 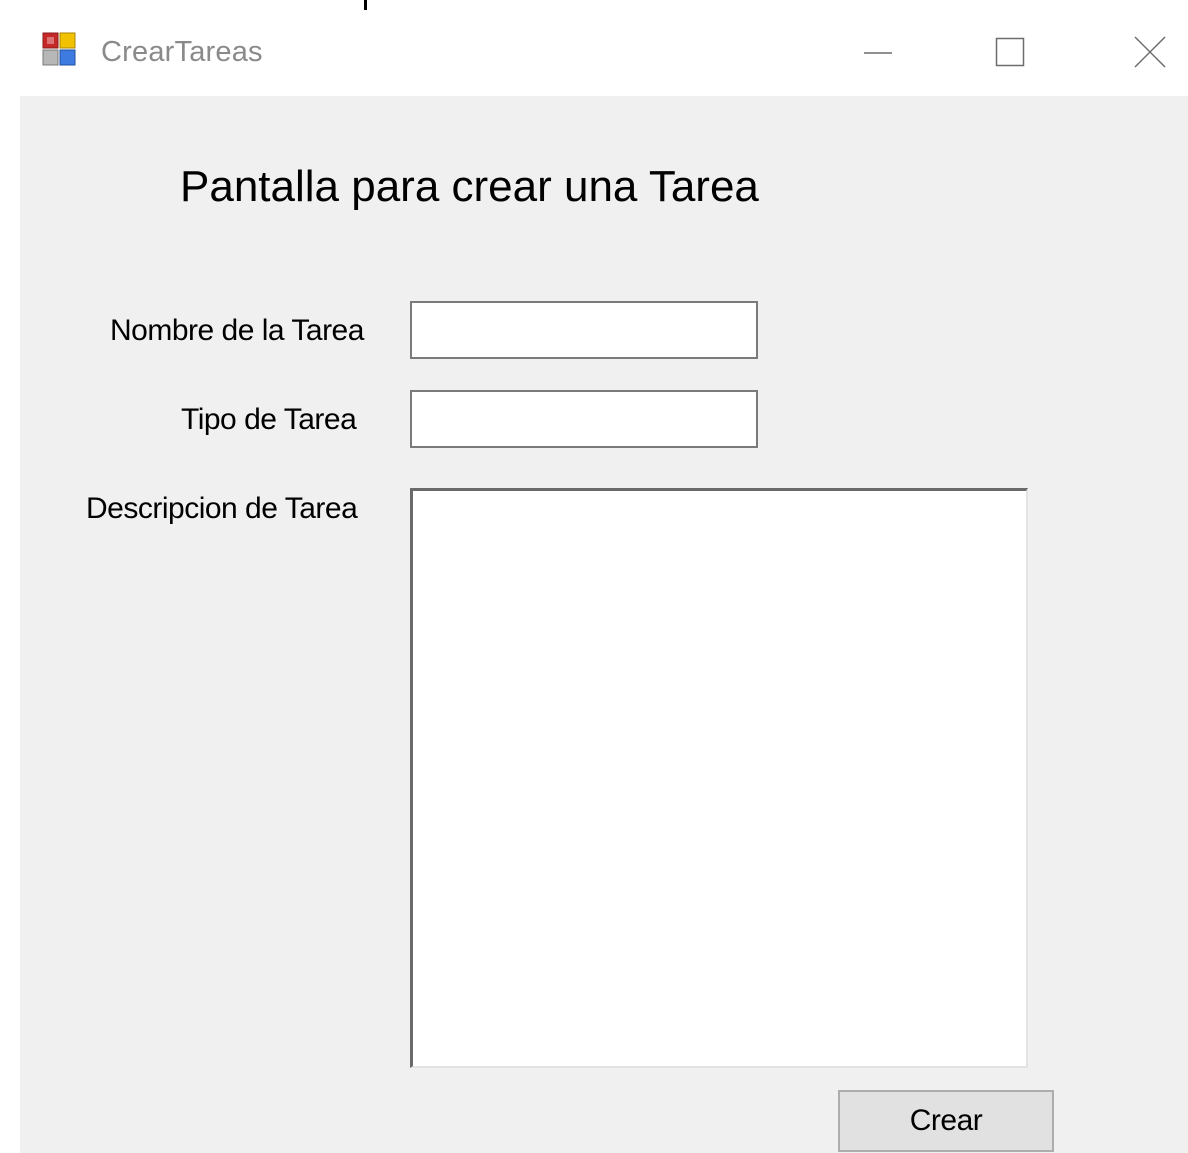 I want to click on title-bar: CrearTareas, so click(x=604, y=53).